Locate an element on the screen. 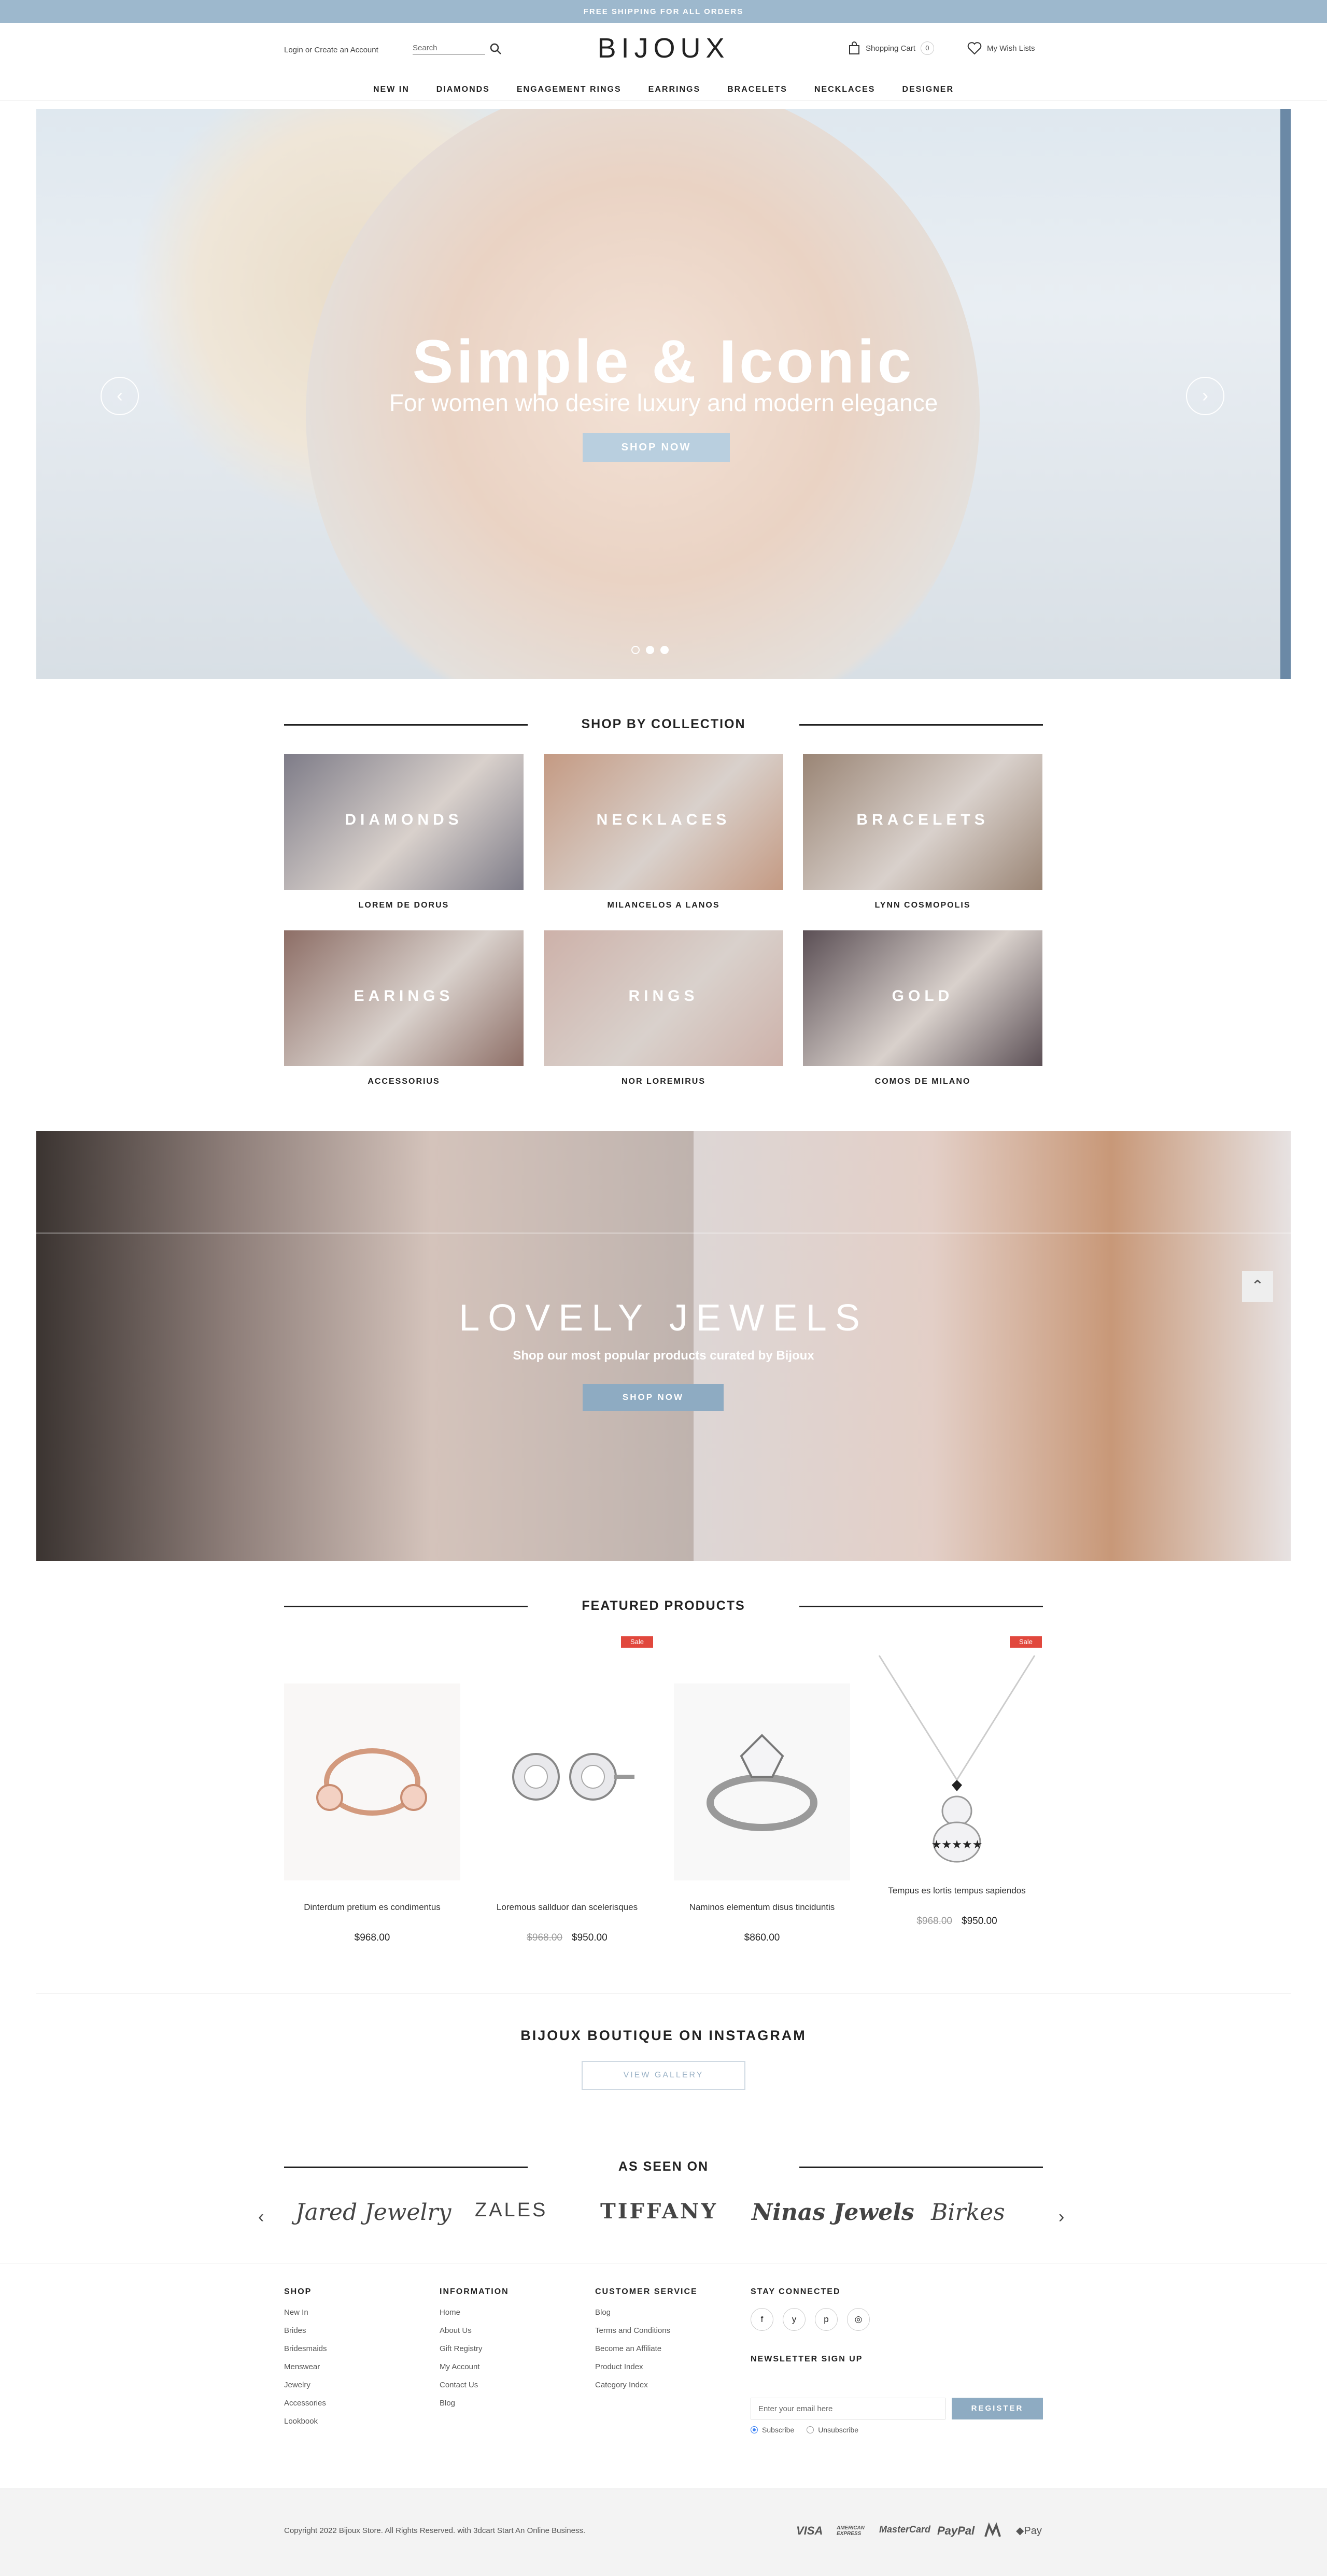  brand-logo-zales: ZALES is located at coordinates (511, 2210).